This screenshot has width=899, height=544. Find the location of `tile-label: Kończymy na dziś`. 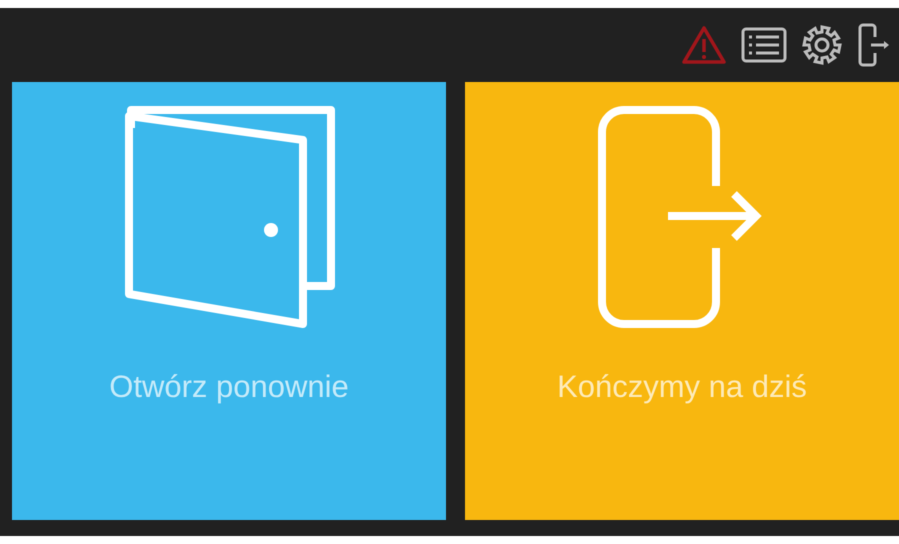

tile-label: Kończymy na dziś is located at coordinates (682, 387).